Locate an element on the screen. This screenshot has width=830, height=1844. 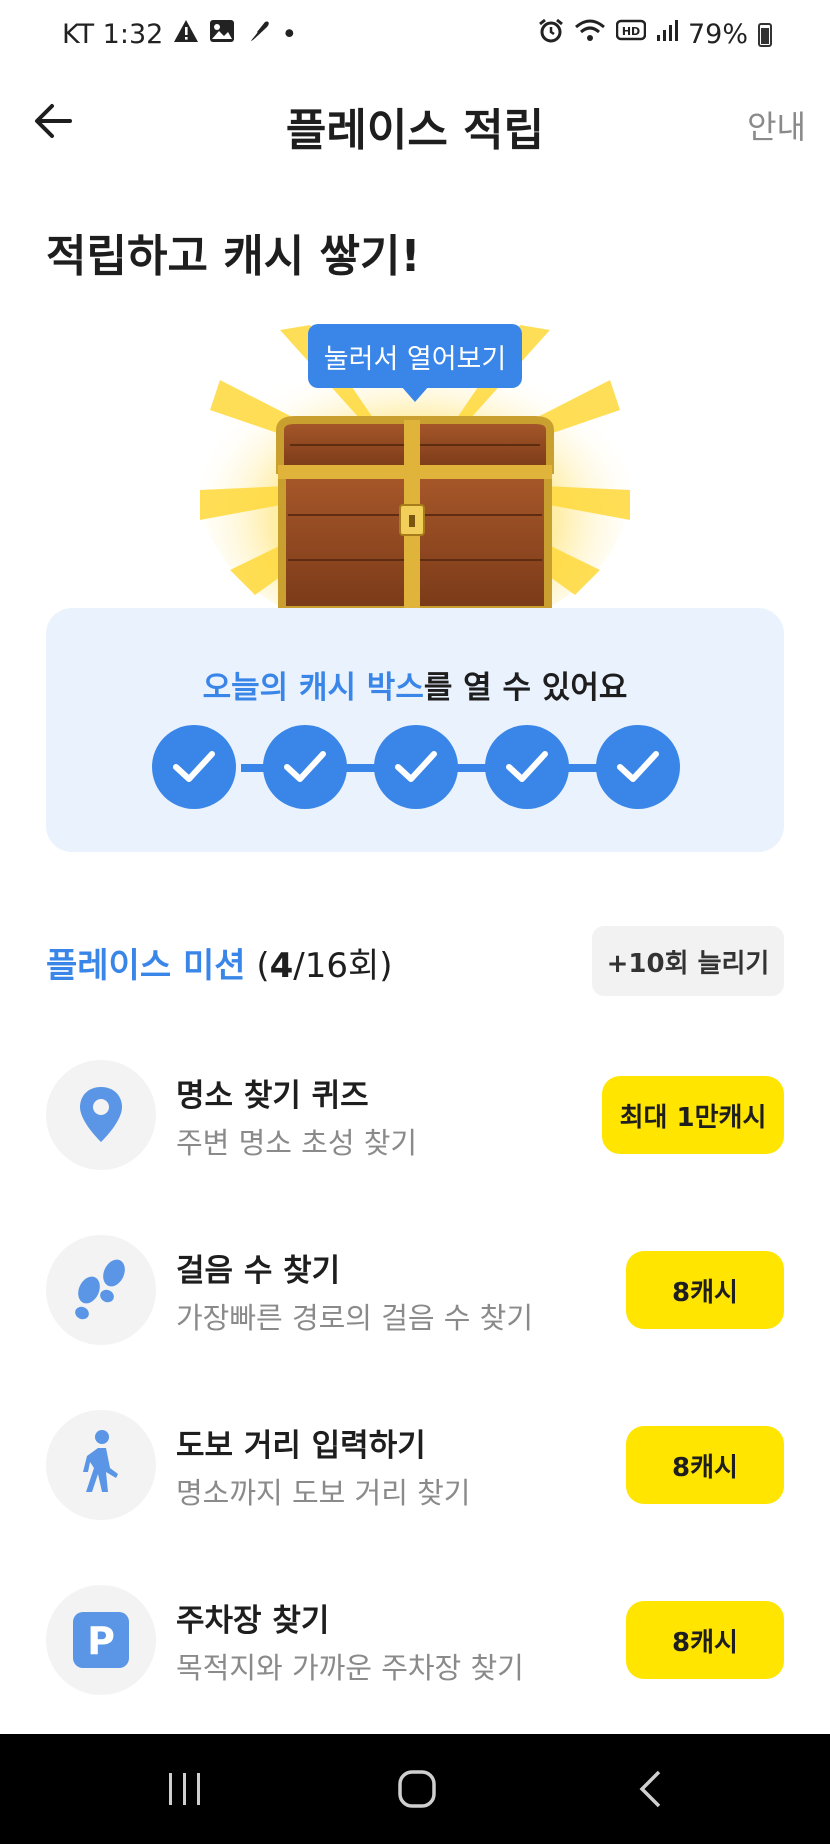
system-back-button is located at coordinates (650, 1789).